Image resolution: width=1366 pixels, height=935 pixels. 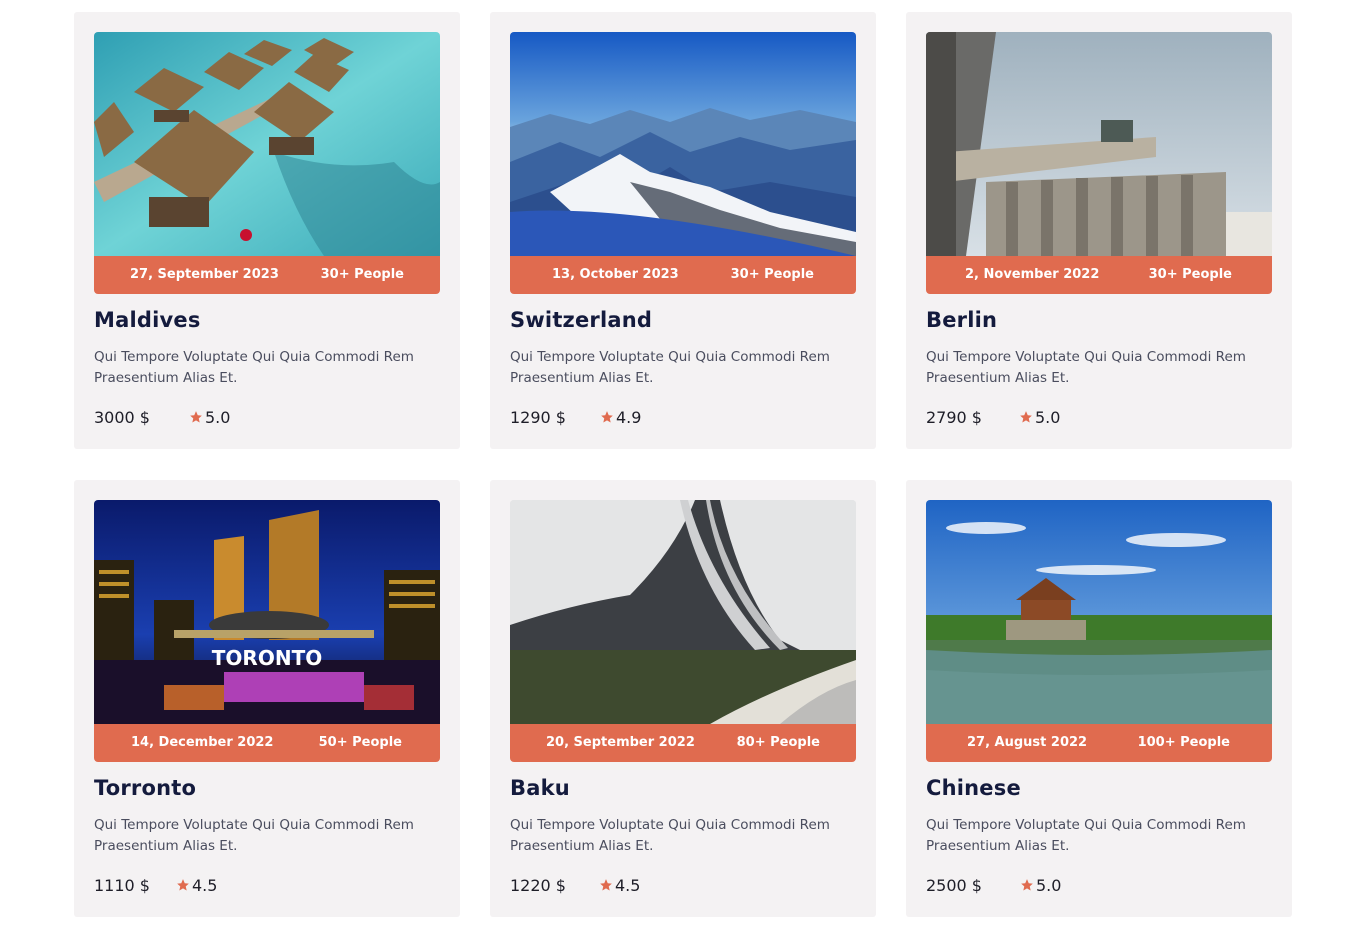 I want to click on trip-date: 2, November 2022, so click(x=1032, y=274).